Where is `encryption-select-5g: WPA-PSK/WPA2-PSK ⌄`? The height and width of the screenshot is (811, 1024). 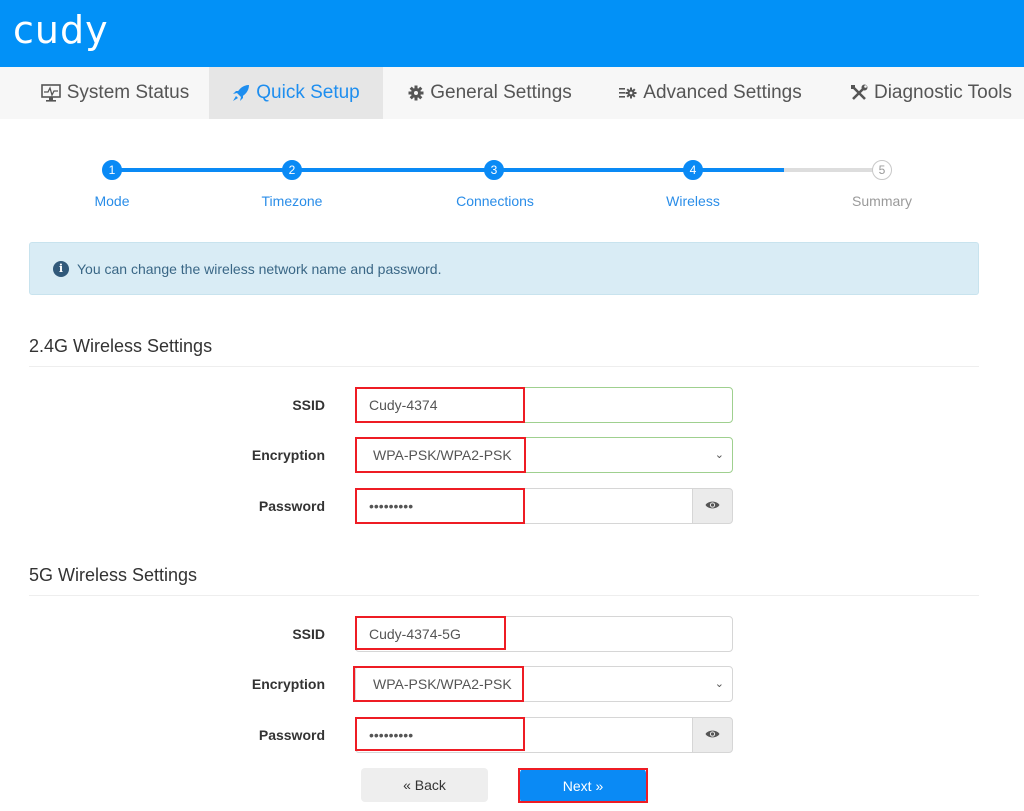 encryption-select-5g: WPA-PSK/WPA2-PSK ⌄ is located at coordinates (544, 684).